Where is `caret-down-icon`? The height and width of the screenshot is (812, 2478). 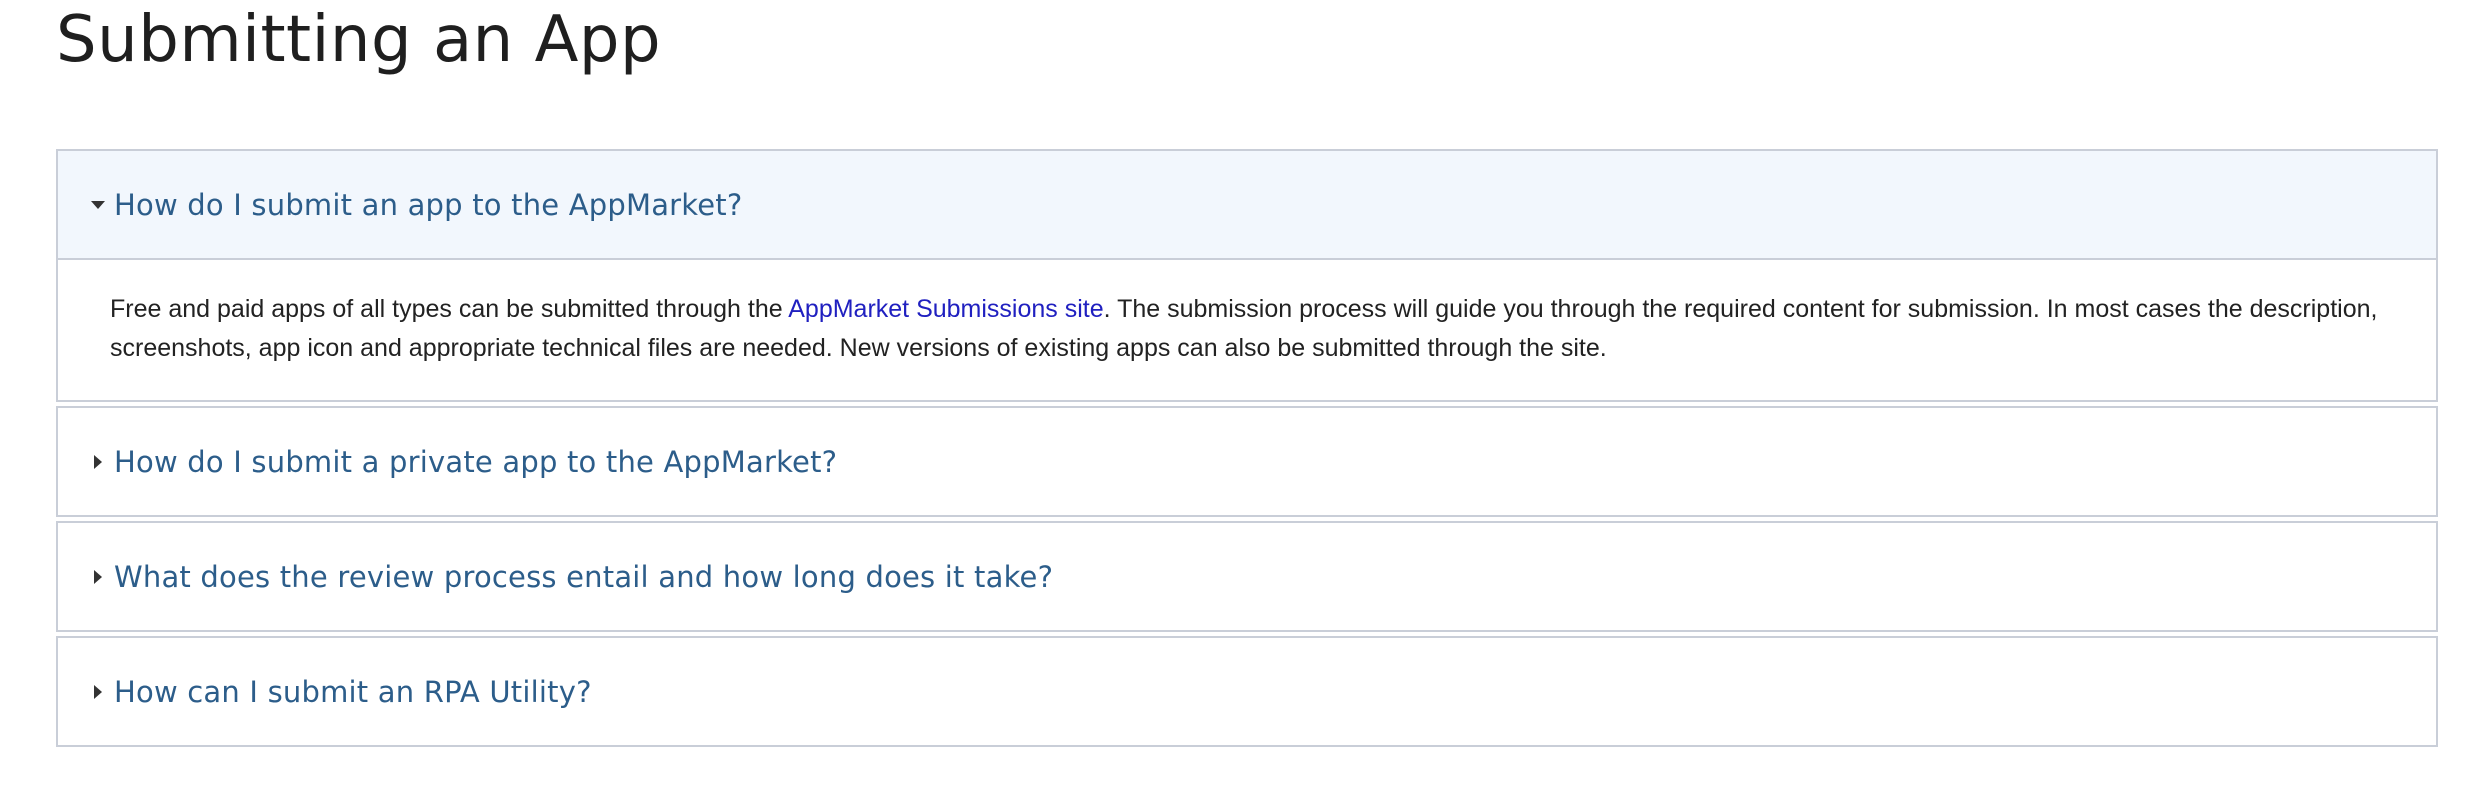
caret-down-icon is located at coordinates (98, 205).